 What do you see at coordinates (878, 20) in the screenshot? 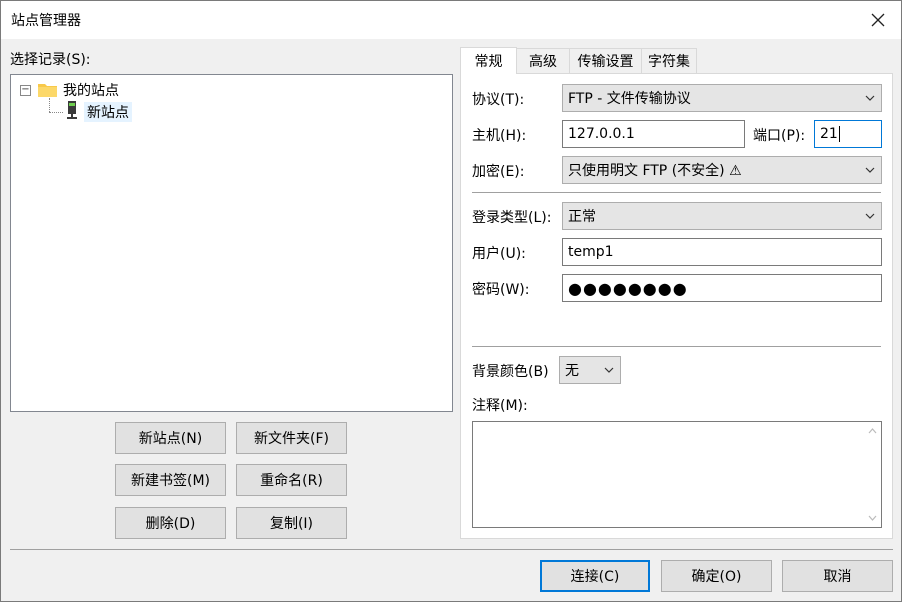
I see `close-icon` at bounding box center [878, 20].